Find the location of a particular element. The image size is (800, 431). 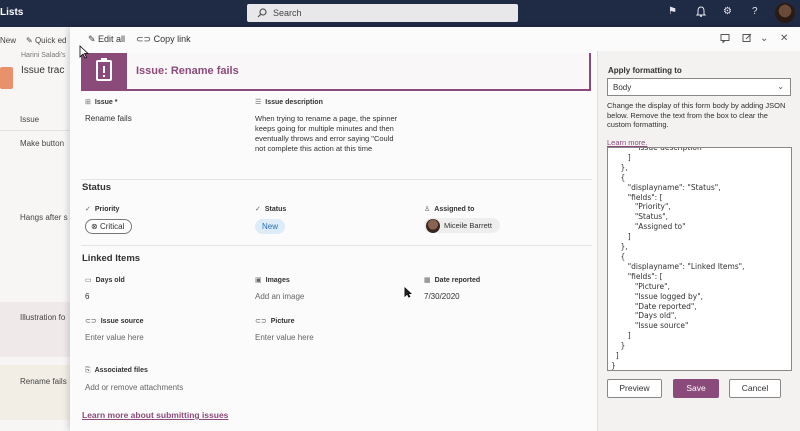

attachments-field: Add or remove attachments is located at coordinates (134, 387).